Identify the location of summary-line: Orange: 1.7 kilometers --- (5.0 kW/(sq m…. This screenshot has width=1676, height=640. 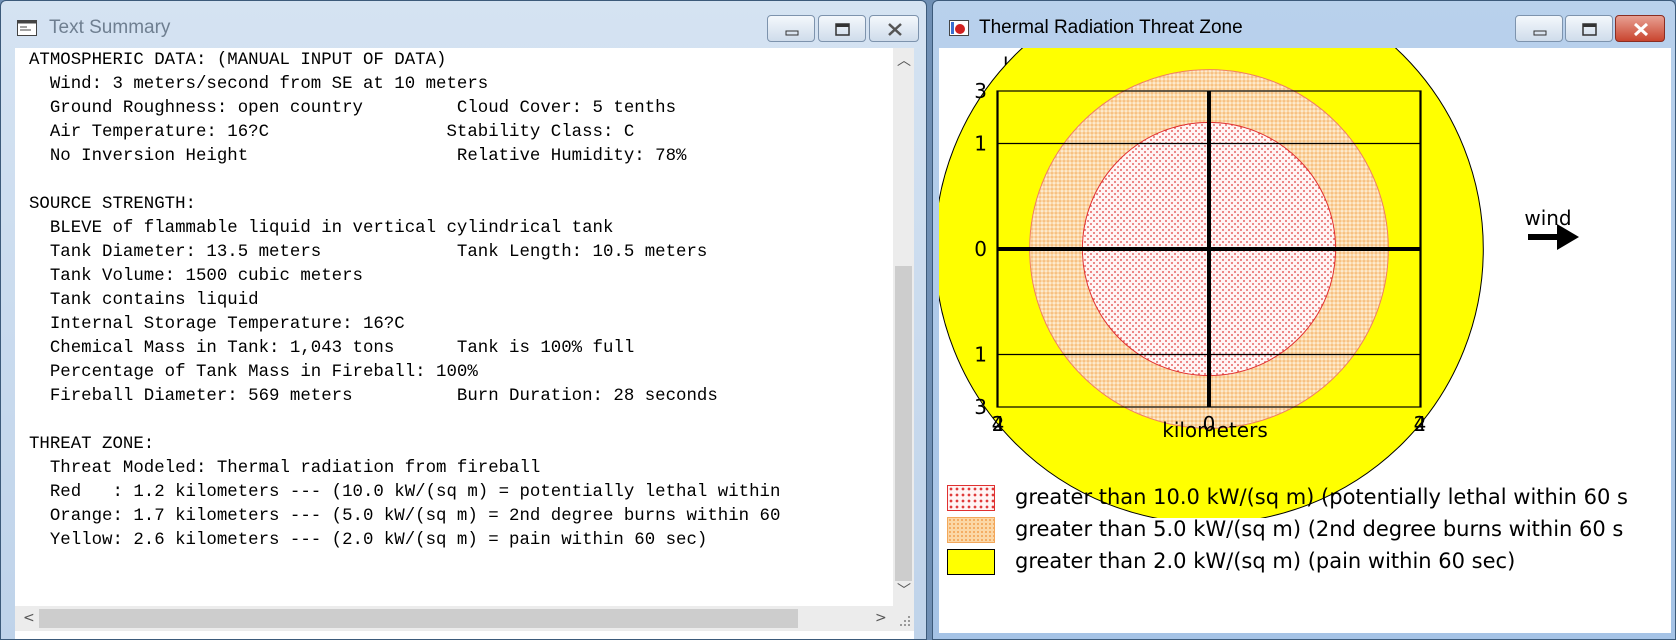
(405, 516).